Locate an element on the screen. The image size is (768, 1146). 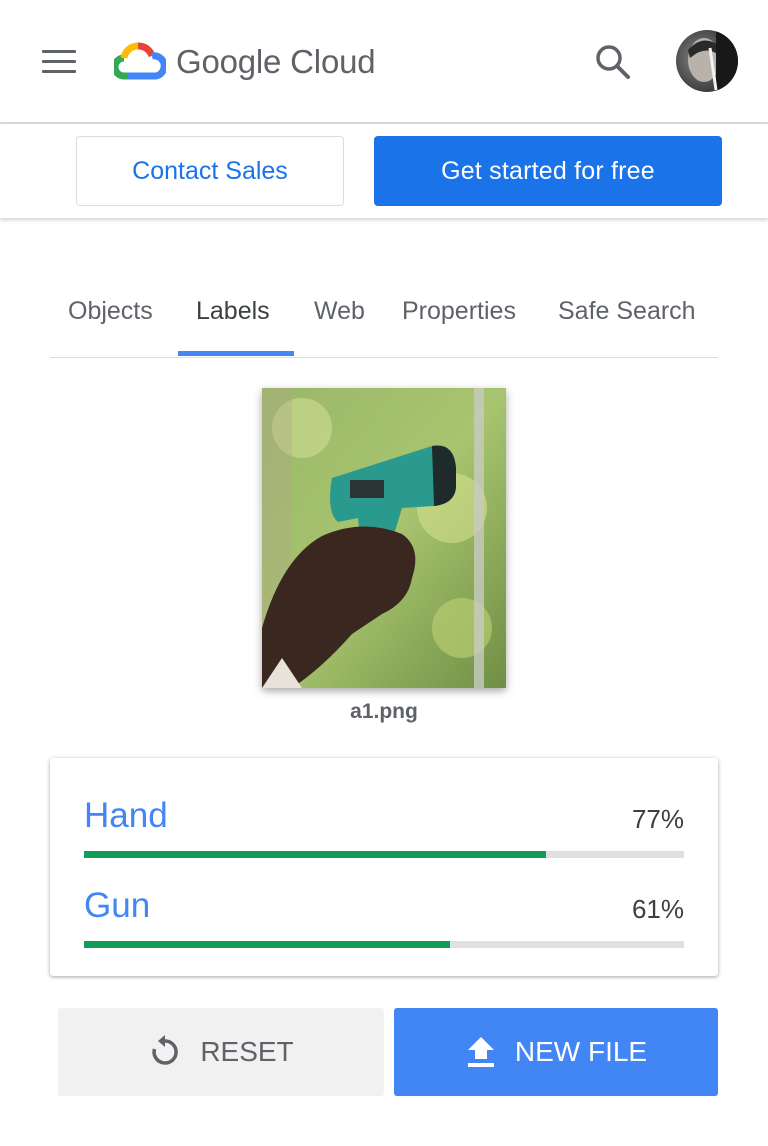
google-cloud-logo: Google Cloud is located at coordinates (245, 62).